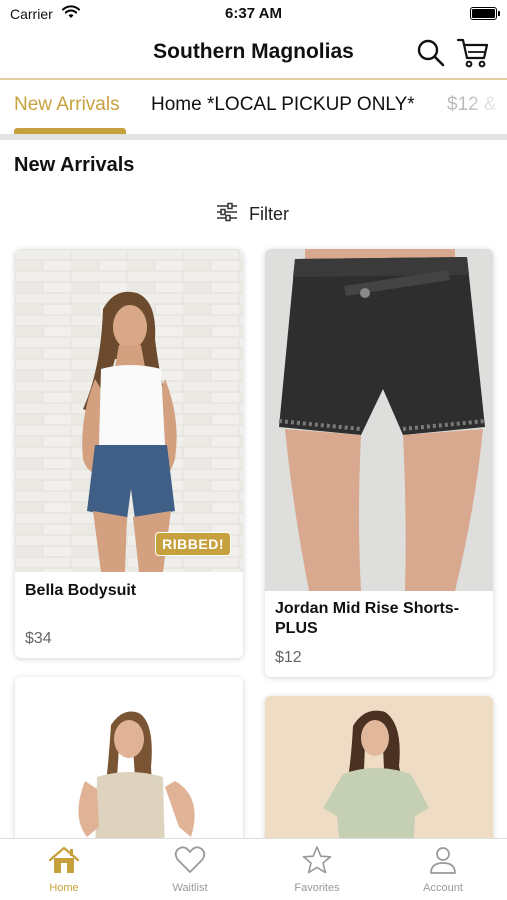  What do you see at coordinates (74, 165) in the screenshot?
I see `section-title: New Arrivals` at bounding box center [74, 165].